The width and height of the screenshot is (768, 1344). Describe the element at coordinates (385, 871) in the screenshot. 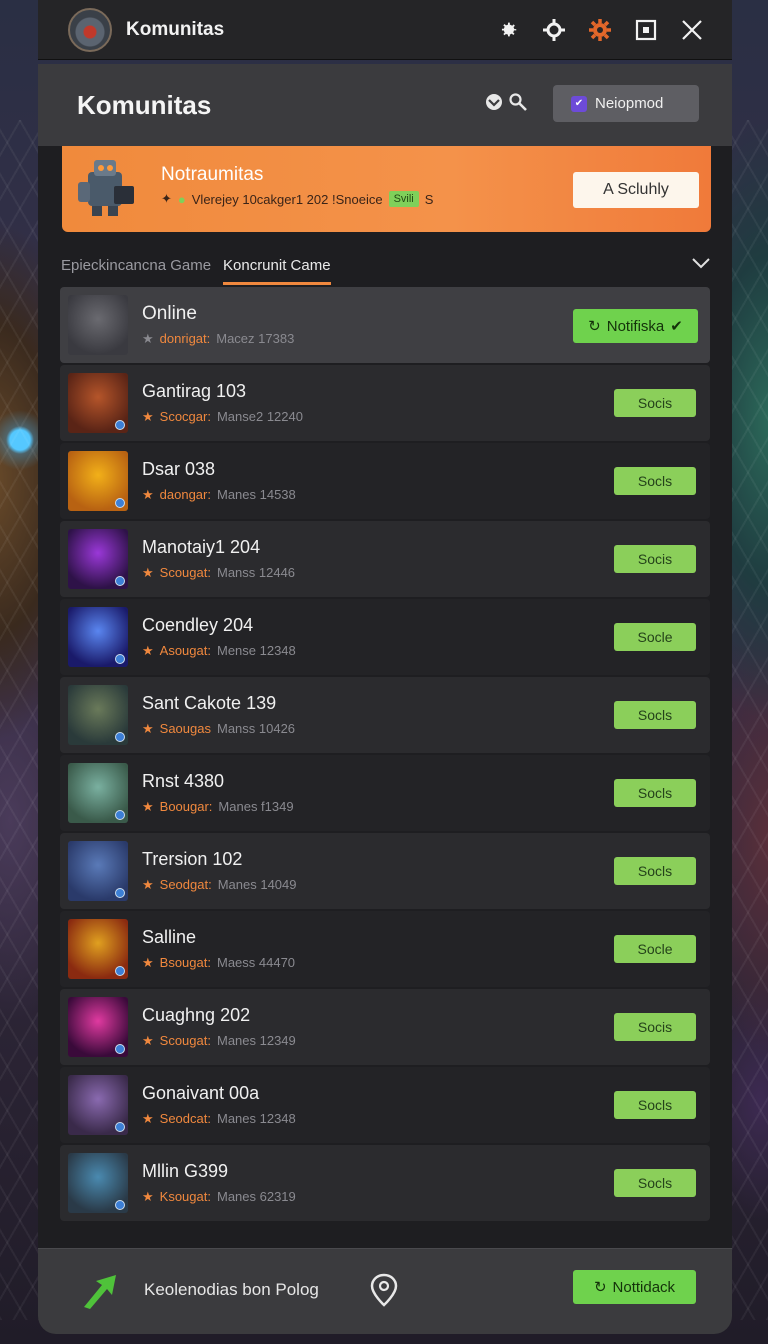

I see `game-row: Trersion 102 ★ Seodgat: Manes 14049 Socls` at that location.